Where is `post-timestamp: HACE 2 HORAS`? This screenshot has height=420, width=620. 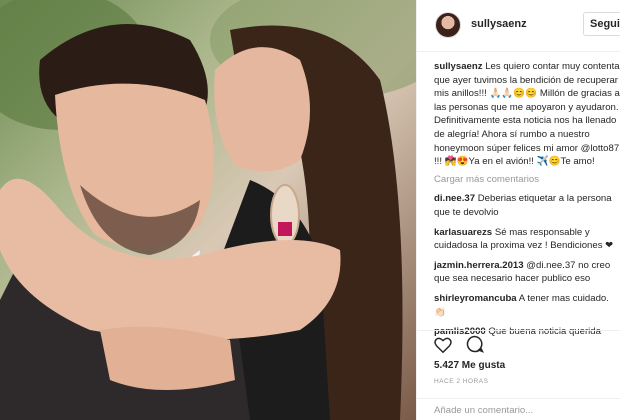
post-timestamp: HACE 2 HORAS is located at coordinates (461, 381).